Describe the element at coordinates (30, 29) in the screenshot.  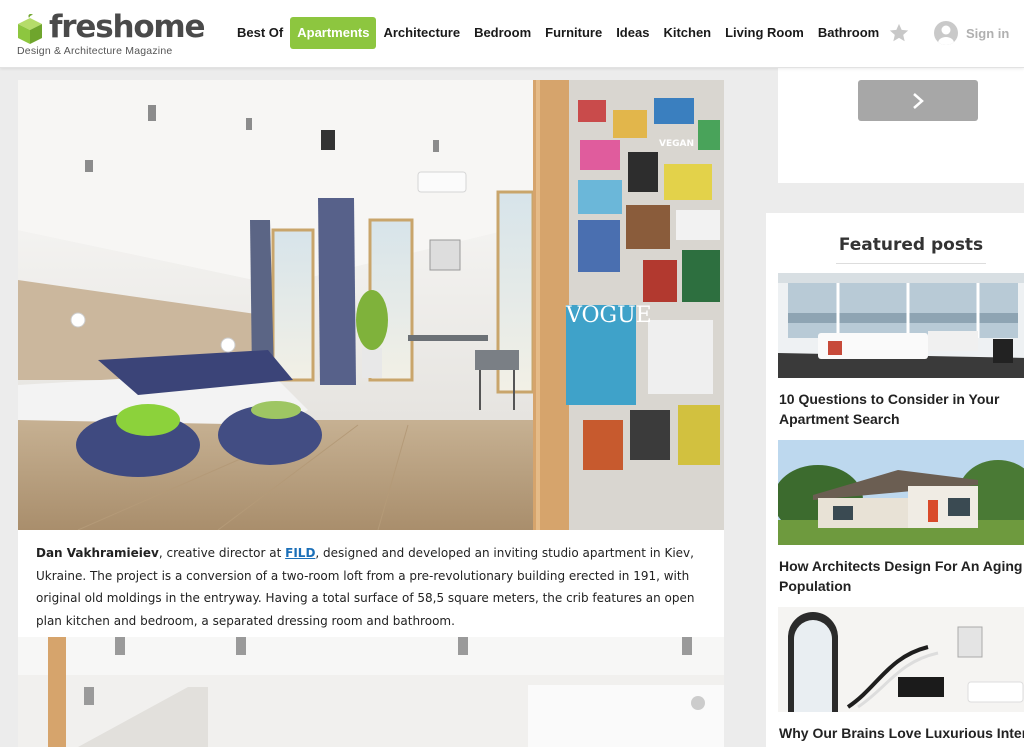
I see `logo-cube-icon` at that location.